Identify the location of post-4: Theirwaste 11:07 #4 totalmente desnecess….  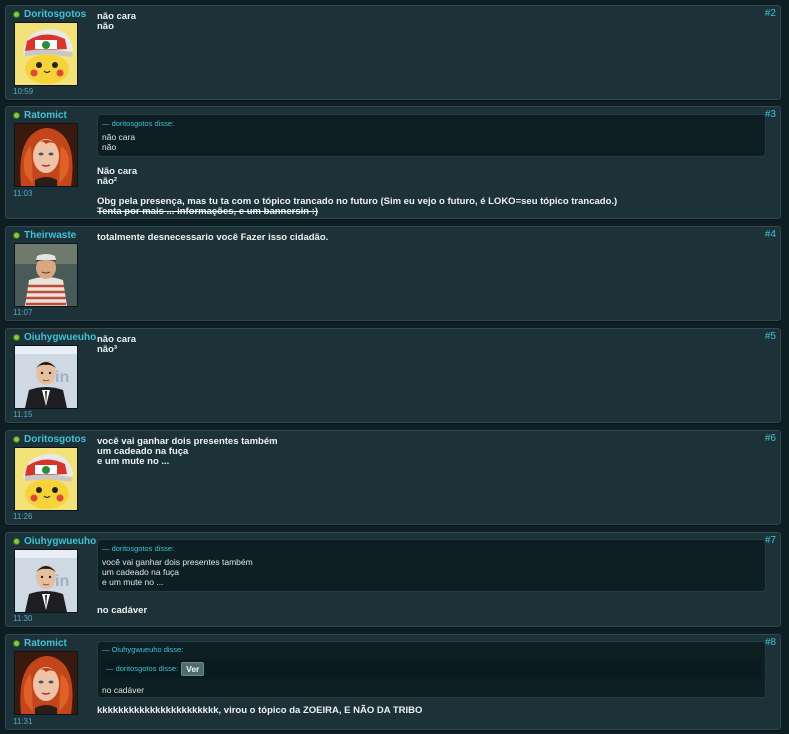
(393, 273).